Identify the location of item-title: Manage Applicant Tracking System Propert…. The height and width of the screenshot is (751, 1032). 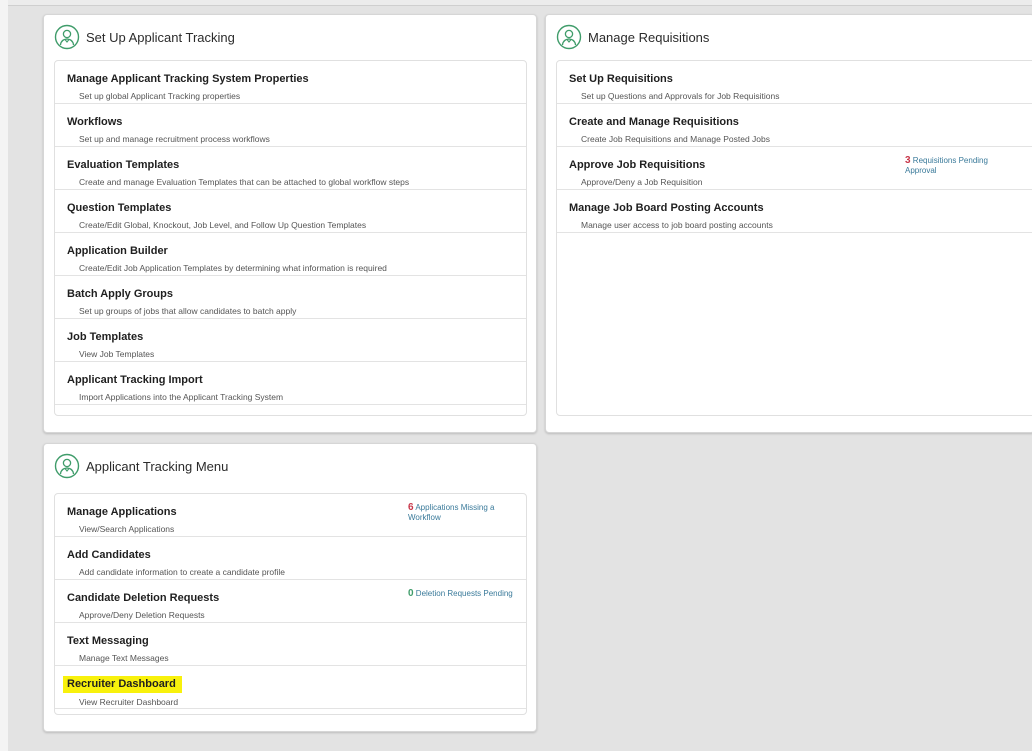
(188, 79).